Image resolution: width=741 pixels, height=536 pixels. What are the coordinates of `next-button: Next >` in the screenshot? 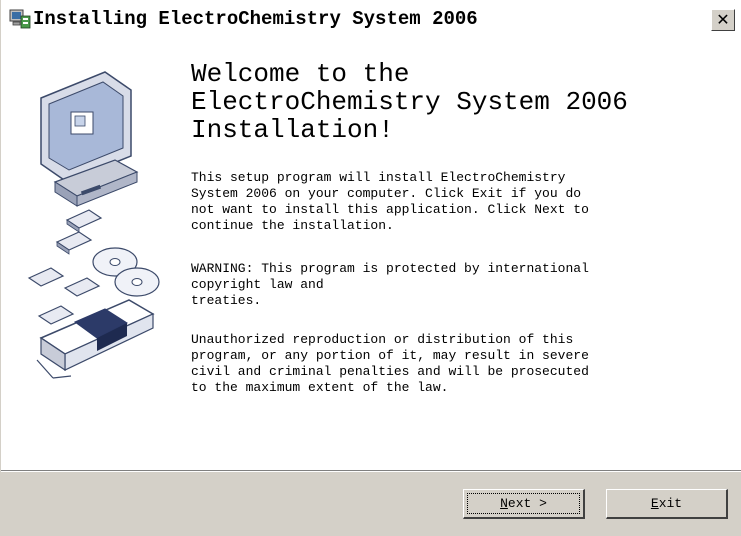 It's located at (524, 504).